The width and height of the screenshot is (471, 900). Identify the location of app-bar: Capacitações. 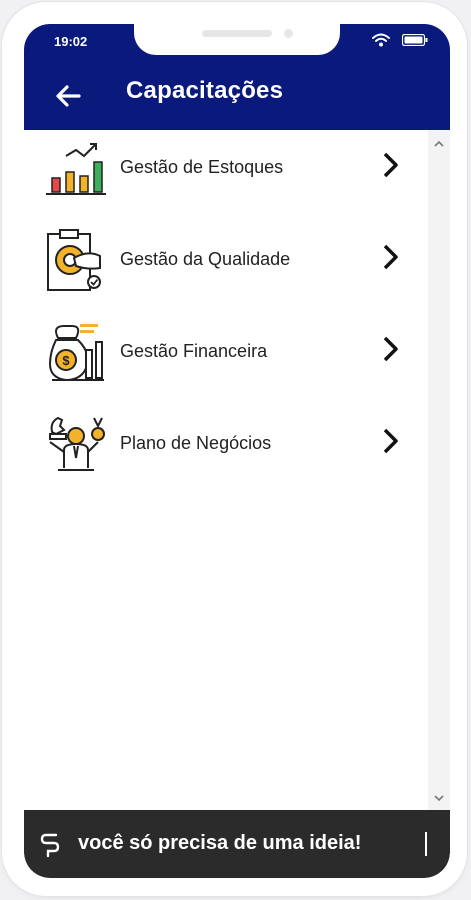
(237, 95).